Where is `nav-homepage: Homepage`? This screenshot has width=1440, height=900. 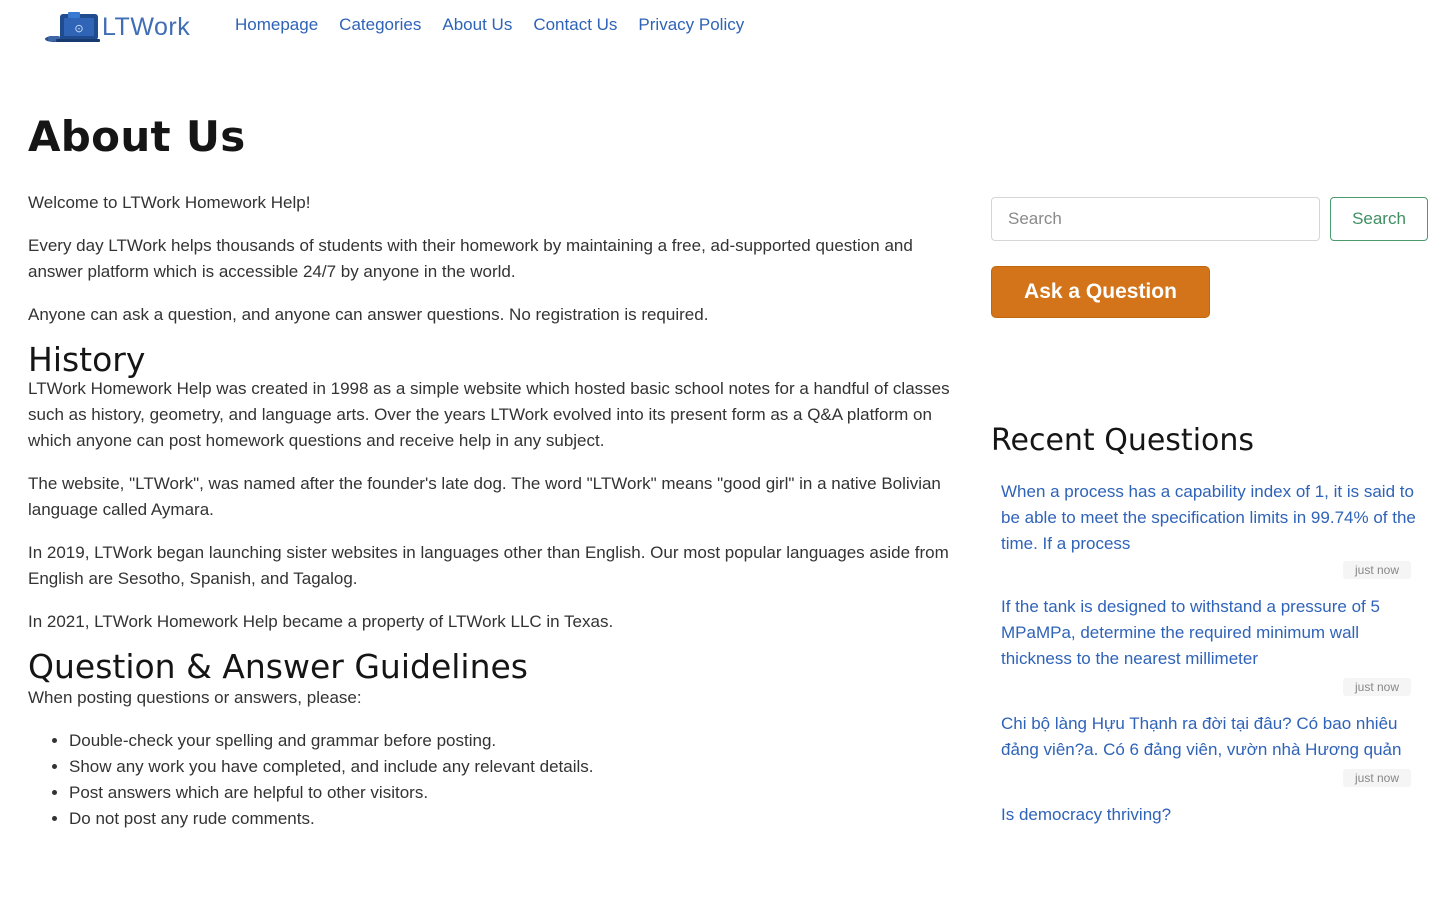 nav-homepage: Homepage is located at coordinates (276, 25).